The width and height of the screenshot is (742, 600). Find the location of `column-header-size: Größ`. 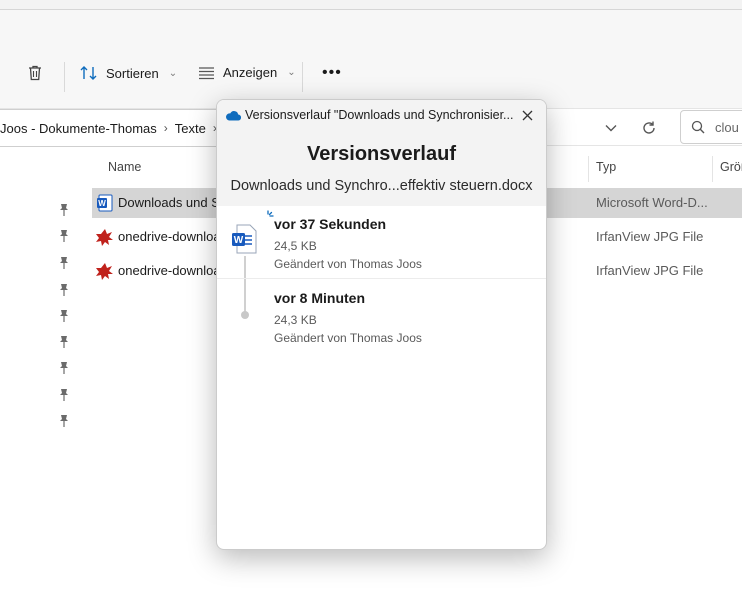

column-header-size: Größ is located at coordinates (731, 167).